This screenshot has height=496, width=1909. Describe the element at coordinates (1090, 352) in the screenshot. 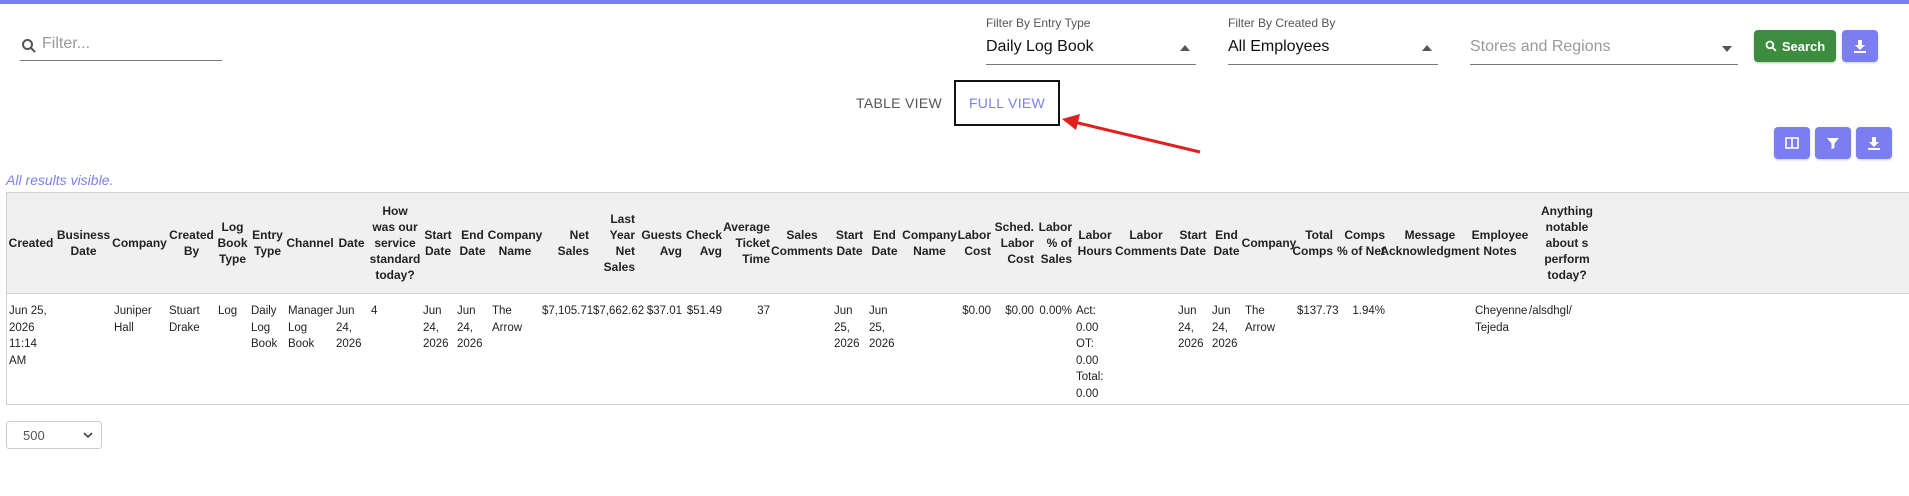

I see `table-cell: Act: 0.00 OT: 0.00 Total: 0.00` at that location.